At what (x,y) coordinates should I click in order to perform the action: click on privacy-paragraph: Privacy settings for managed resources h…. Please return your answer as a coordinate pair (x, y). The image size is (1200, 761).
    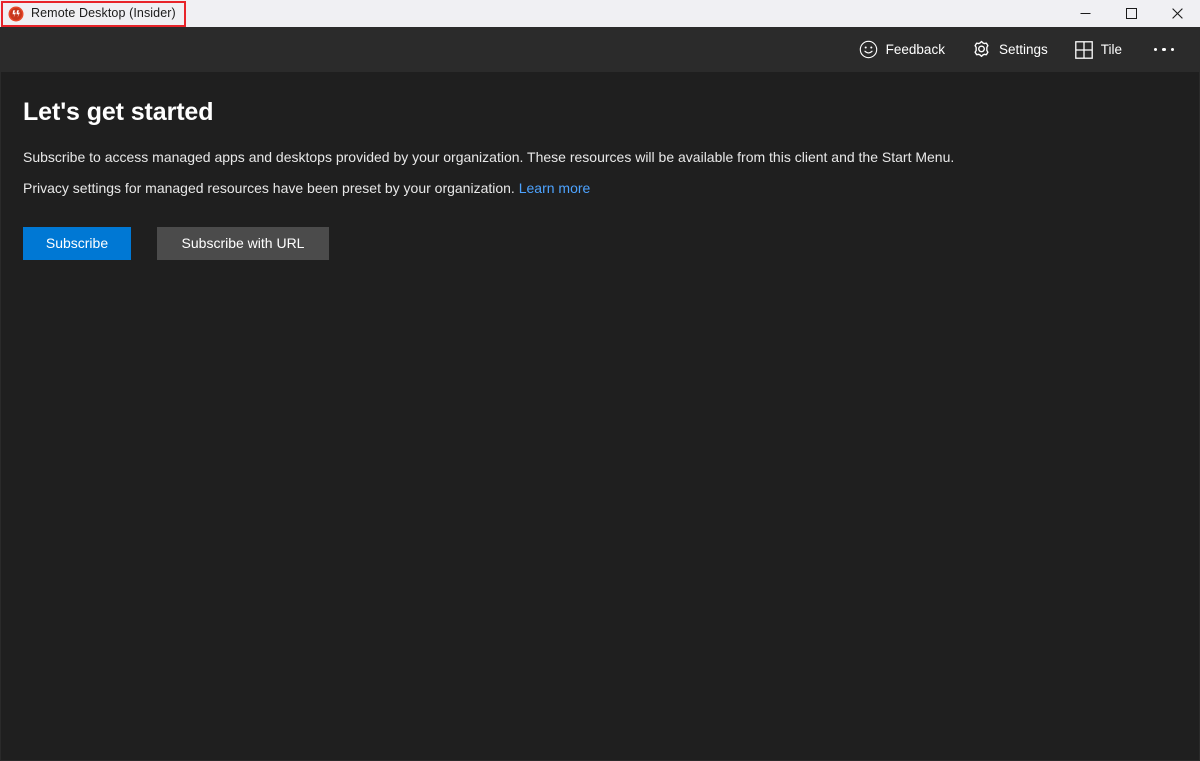
    Looking at the image, I should click on (600, 188).